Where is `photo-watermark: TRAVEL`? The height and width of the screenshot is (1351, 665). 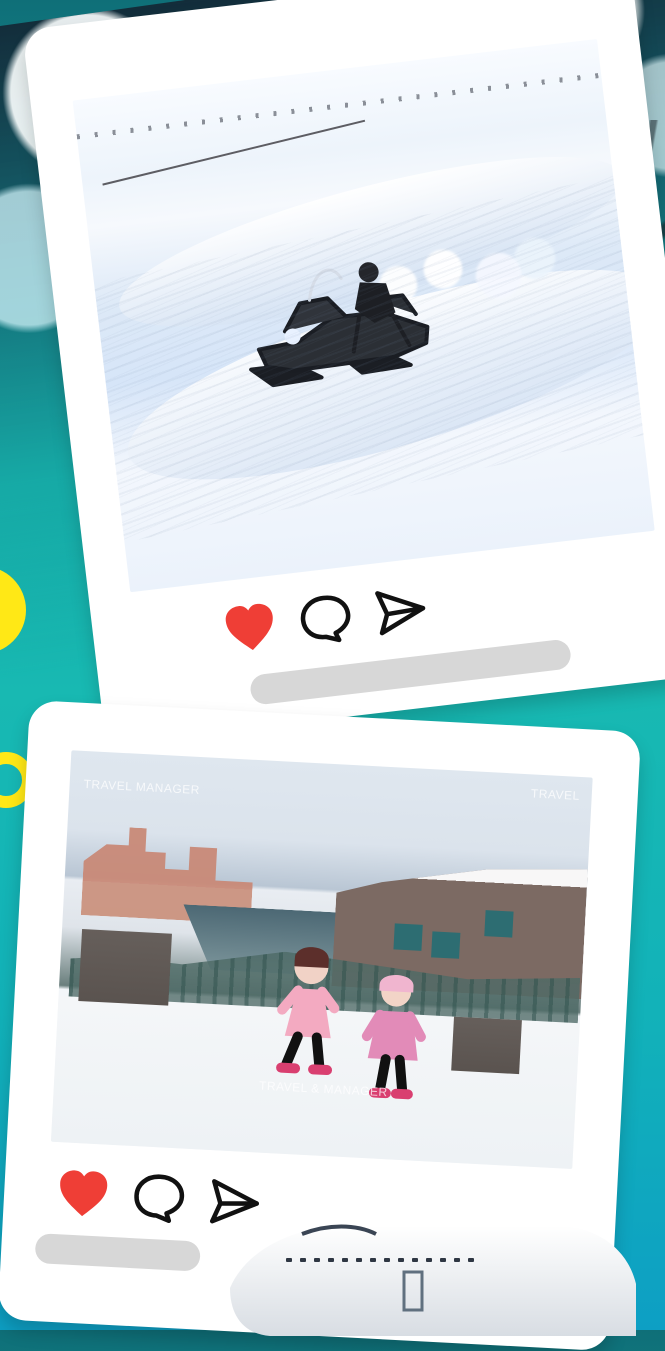
photo-watermark: TRAVEL is located at coordinates (555, 794).